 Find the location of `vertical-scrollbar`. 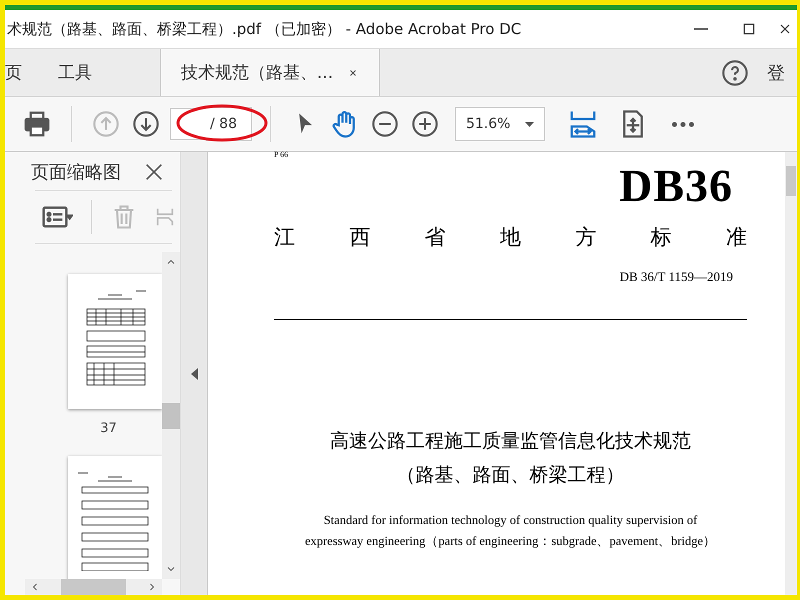

vertical-scrollbar is located at coordinates (171, 415).